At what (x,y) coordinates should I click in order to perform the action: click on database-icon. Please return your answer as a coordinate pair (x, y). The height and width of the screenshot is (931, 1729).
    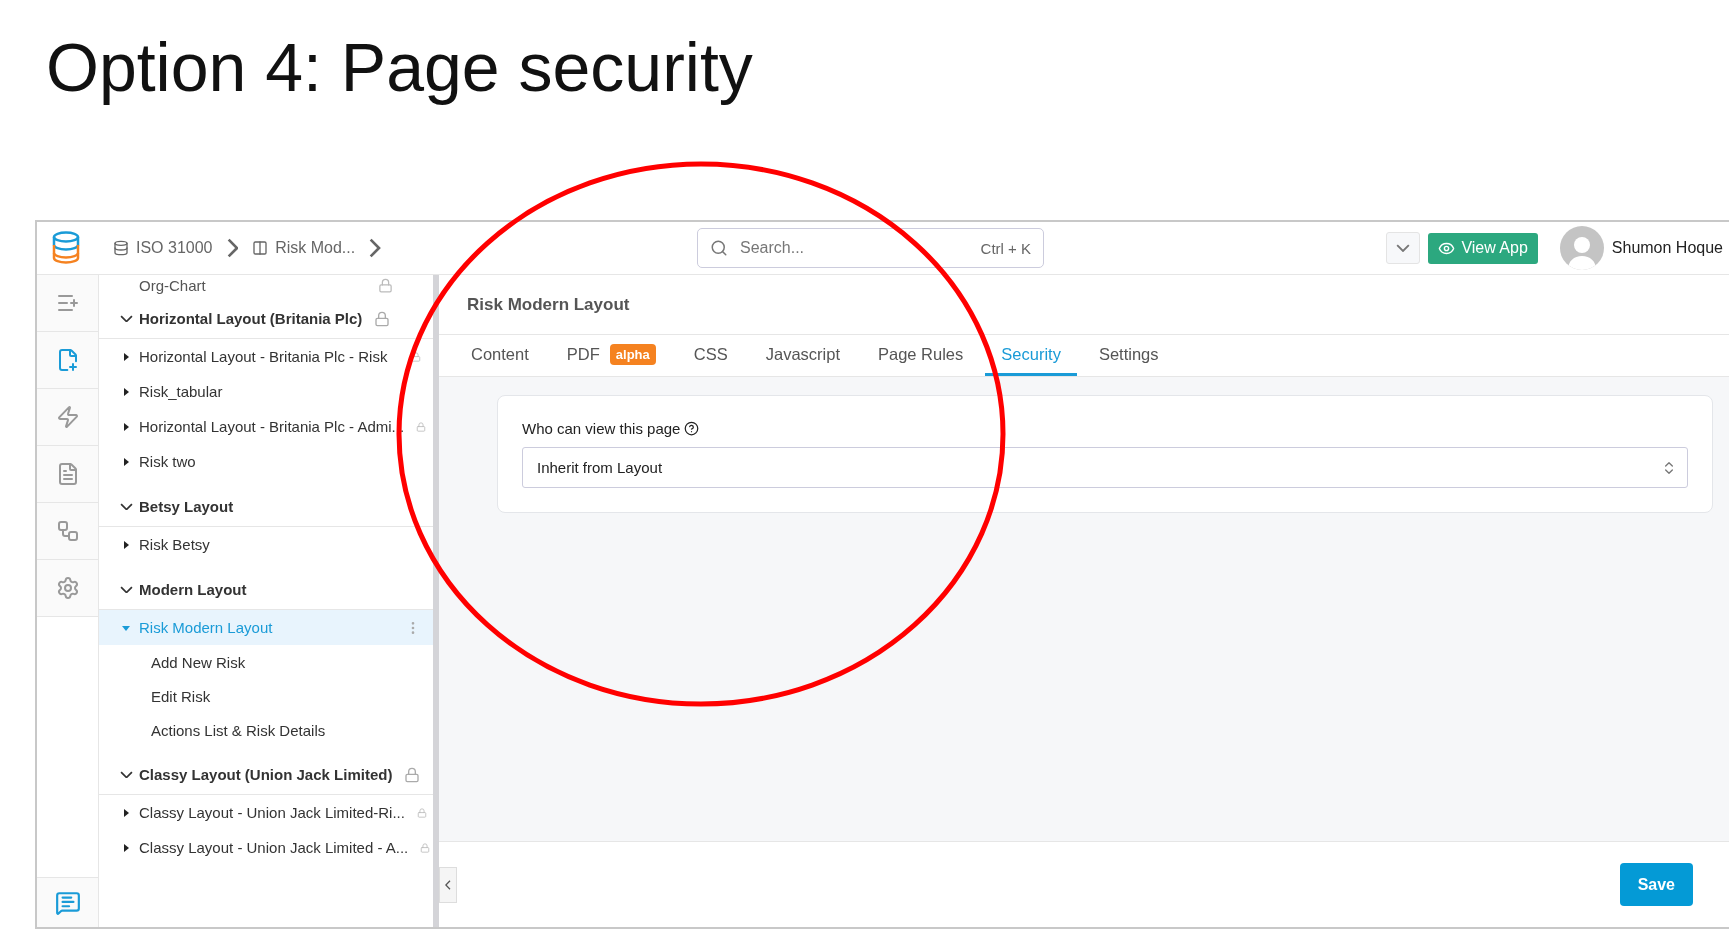
    Looking at the image, I should click on (121, 248).